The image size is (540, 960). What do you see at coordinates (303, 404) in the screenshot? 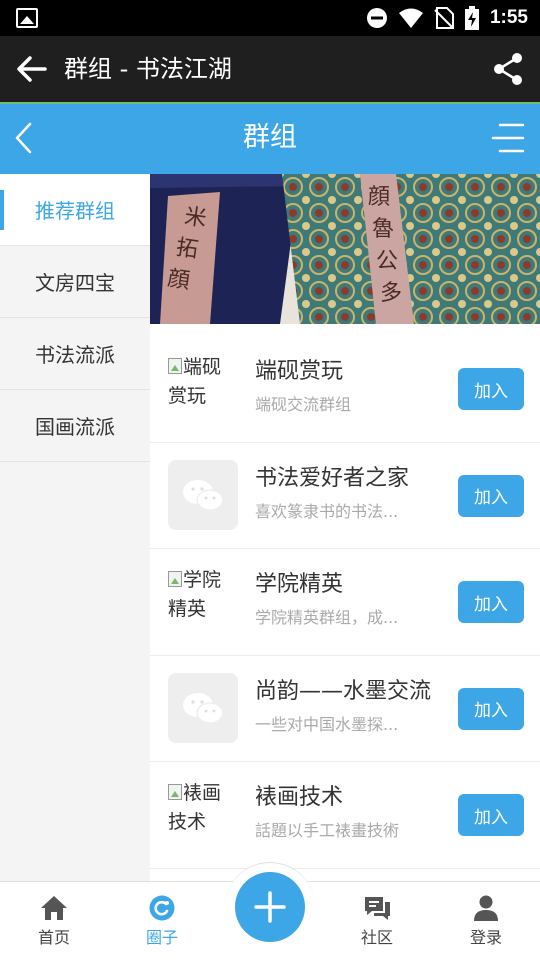
I see `group-description: 端砚交流群组` at bounding box center [303, 404].